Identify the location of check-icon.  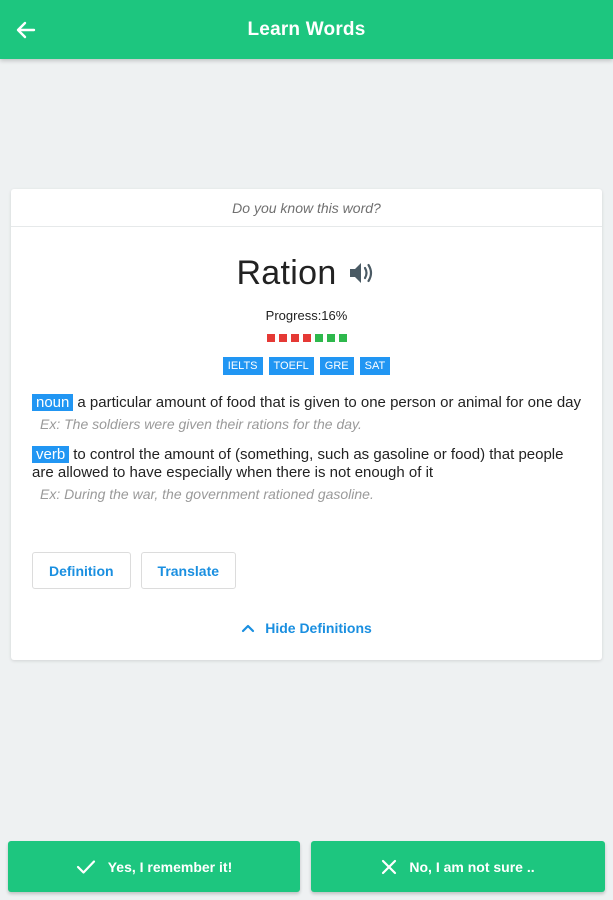
(85, 866).